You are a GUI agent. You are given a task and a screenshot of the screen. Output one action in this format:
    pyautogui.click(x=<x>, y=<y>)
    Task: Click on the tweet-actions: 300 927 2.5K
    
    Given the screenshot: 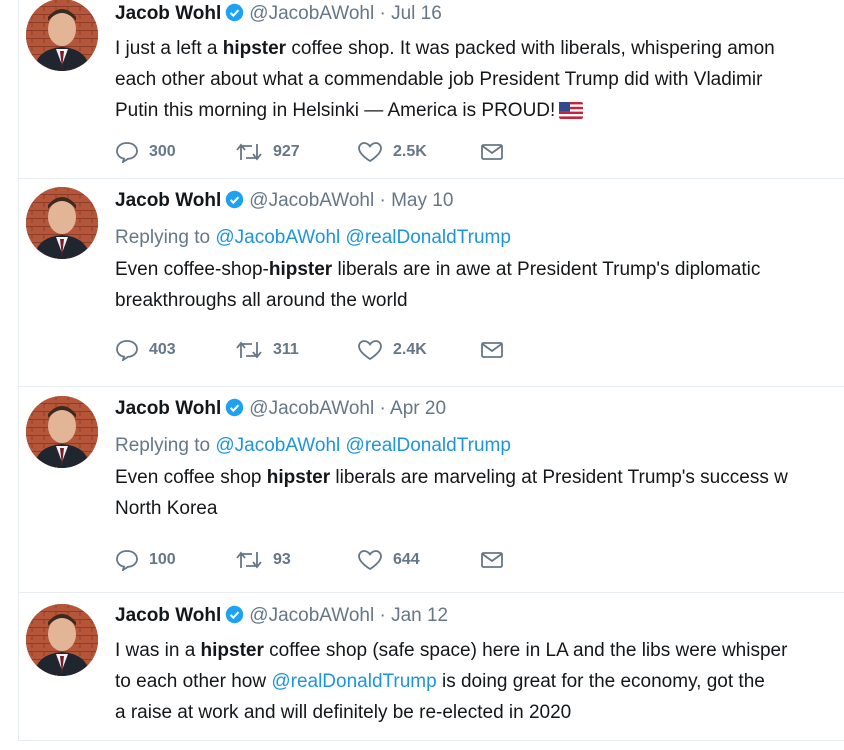 What is the action you would take?
    pyautogui.click(x=309, y=152)
    